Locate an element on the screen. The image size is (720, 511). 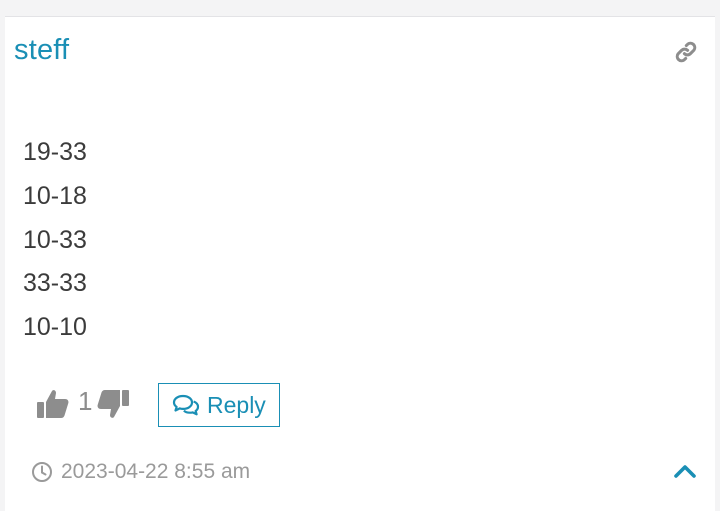
comment-line: 10-18 is located at coordinates (55, 195).